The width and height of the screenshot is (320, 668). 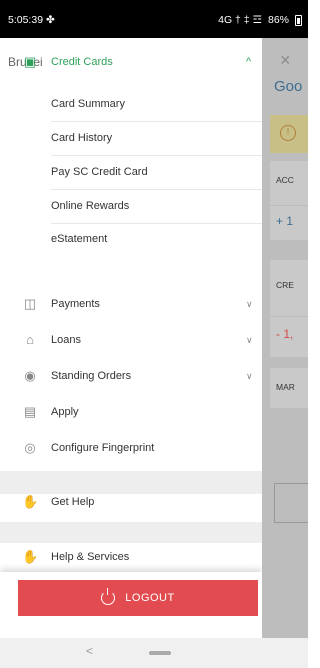 I want to click on battery-text: 86%, so click(x=278, y=20).